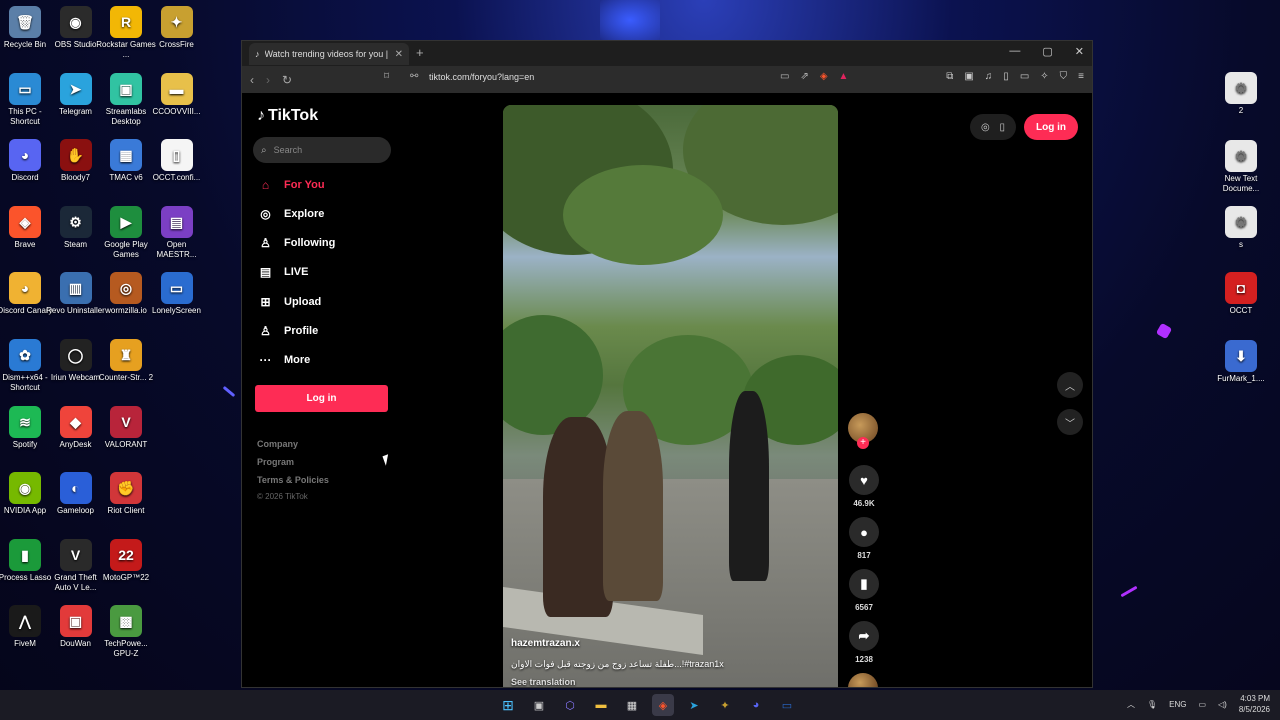 This screenshot has height=720, width=1280. I want to click on footer-link: Program, so click(275, 462).